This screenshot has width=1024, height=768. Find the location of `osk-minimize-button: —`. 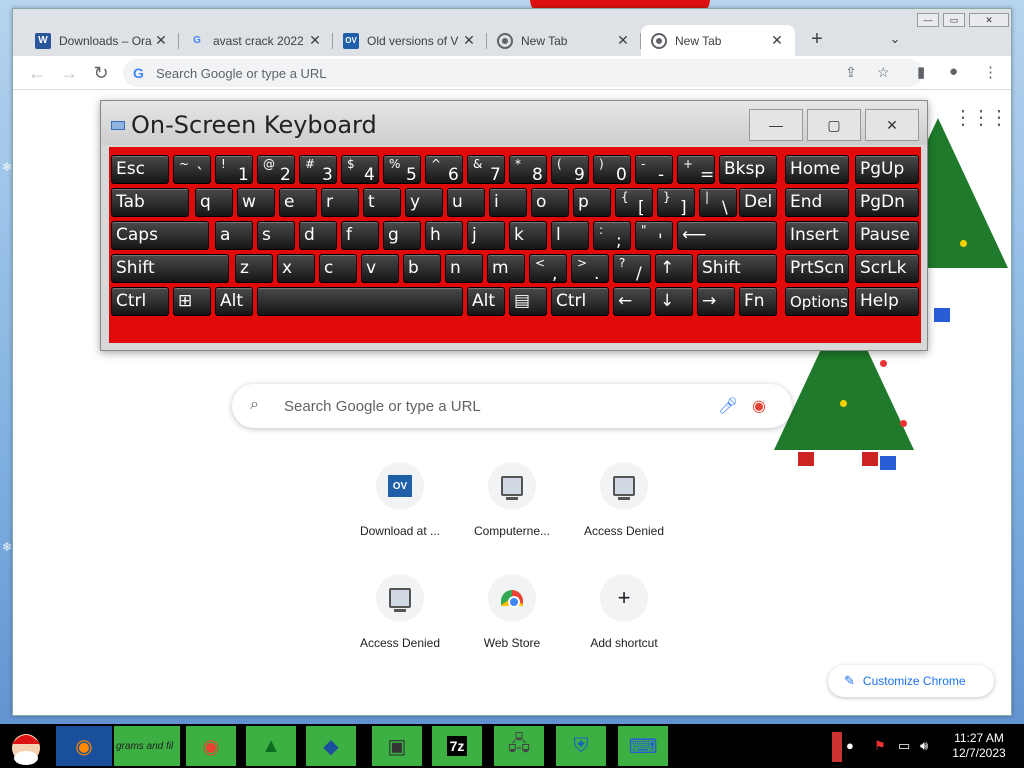

osk-minimize-button: — is located at coordinates (776, 125).